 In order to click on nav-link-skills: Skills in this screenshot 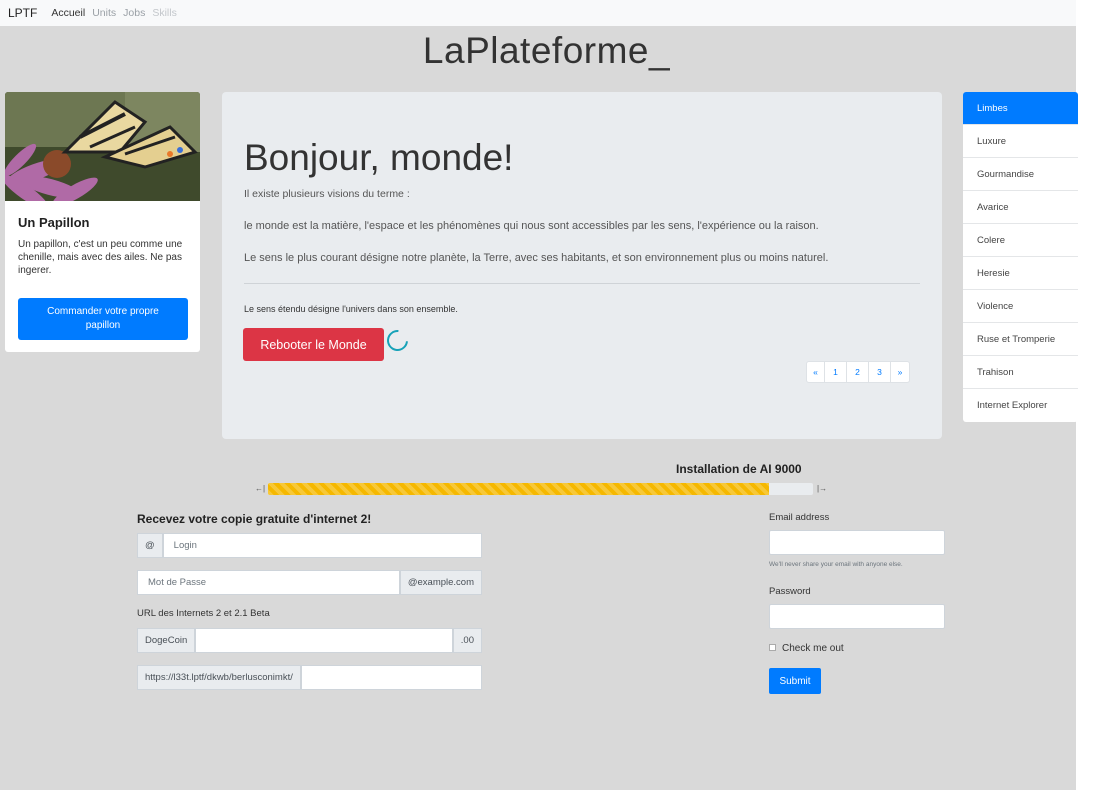, I will do `click(164, 13)`.